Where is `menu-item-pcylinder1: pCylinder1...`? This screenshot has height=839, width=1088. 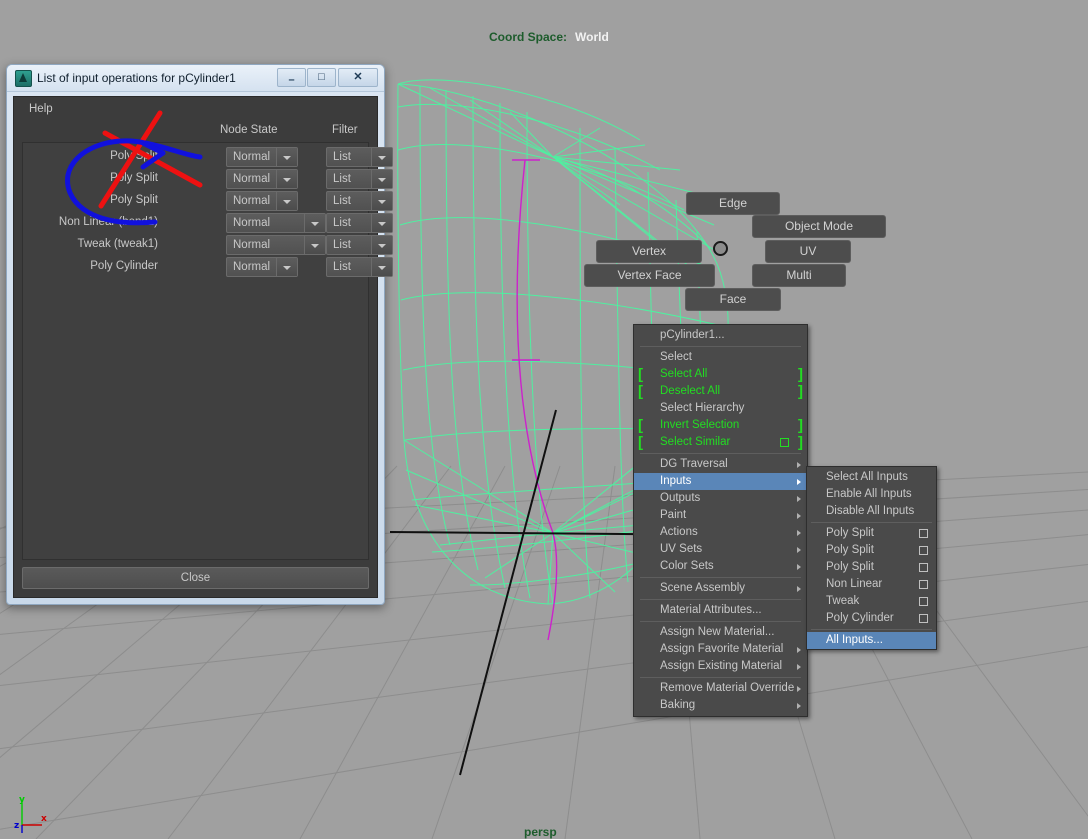 menu-item-pcylinder1: pCylinder1... is located at coordinates (720, 335).